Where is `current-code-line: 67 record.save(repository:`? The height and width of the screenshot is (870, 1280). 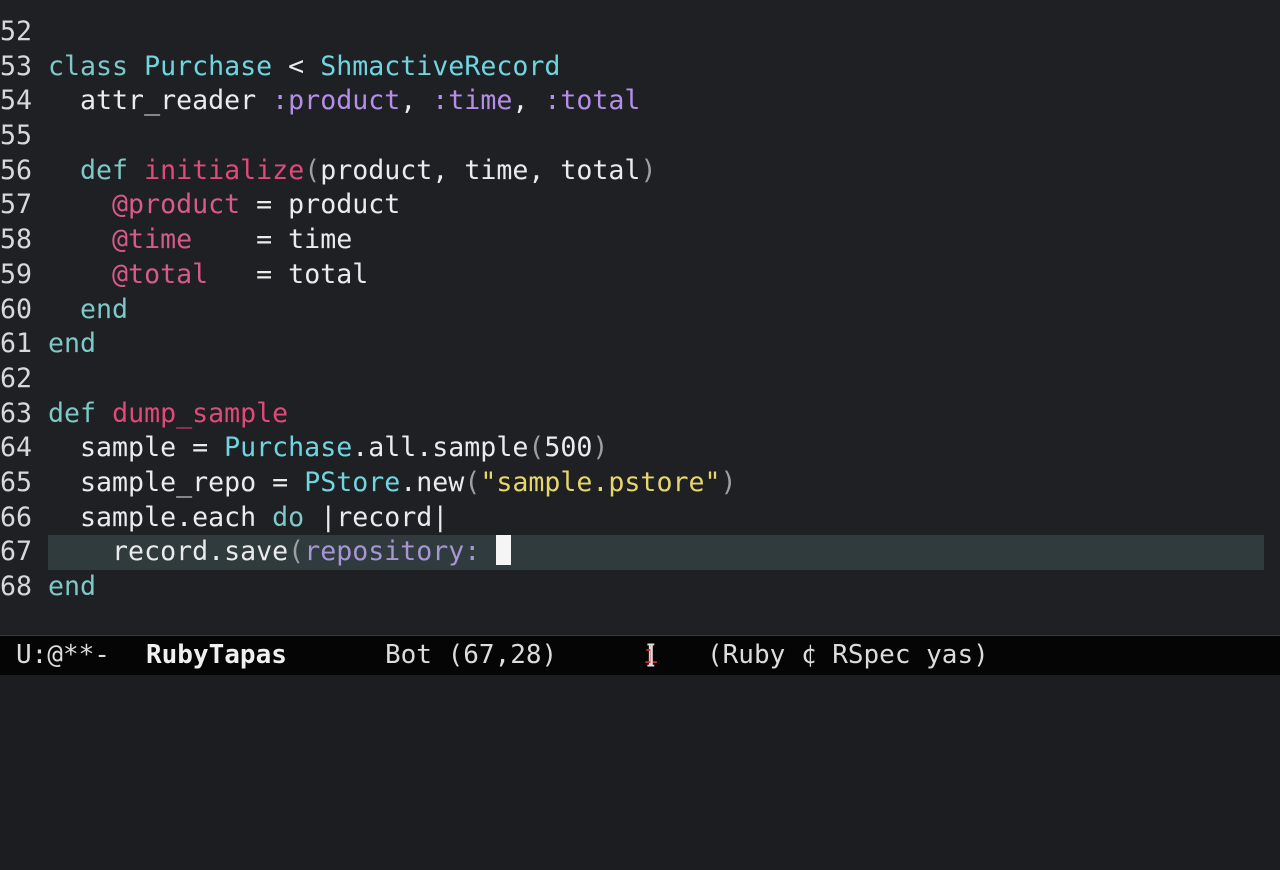
current-code-line: 67 record.save(repository: is located at coordinates (640, 552).